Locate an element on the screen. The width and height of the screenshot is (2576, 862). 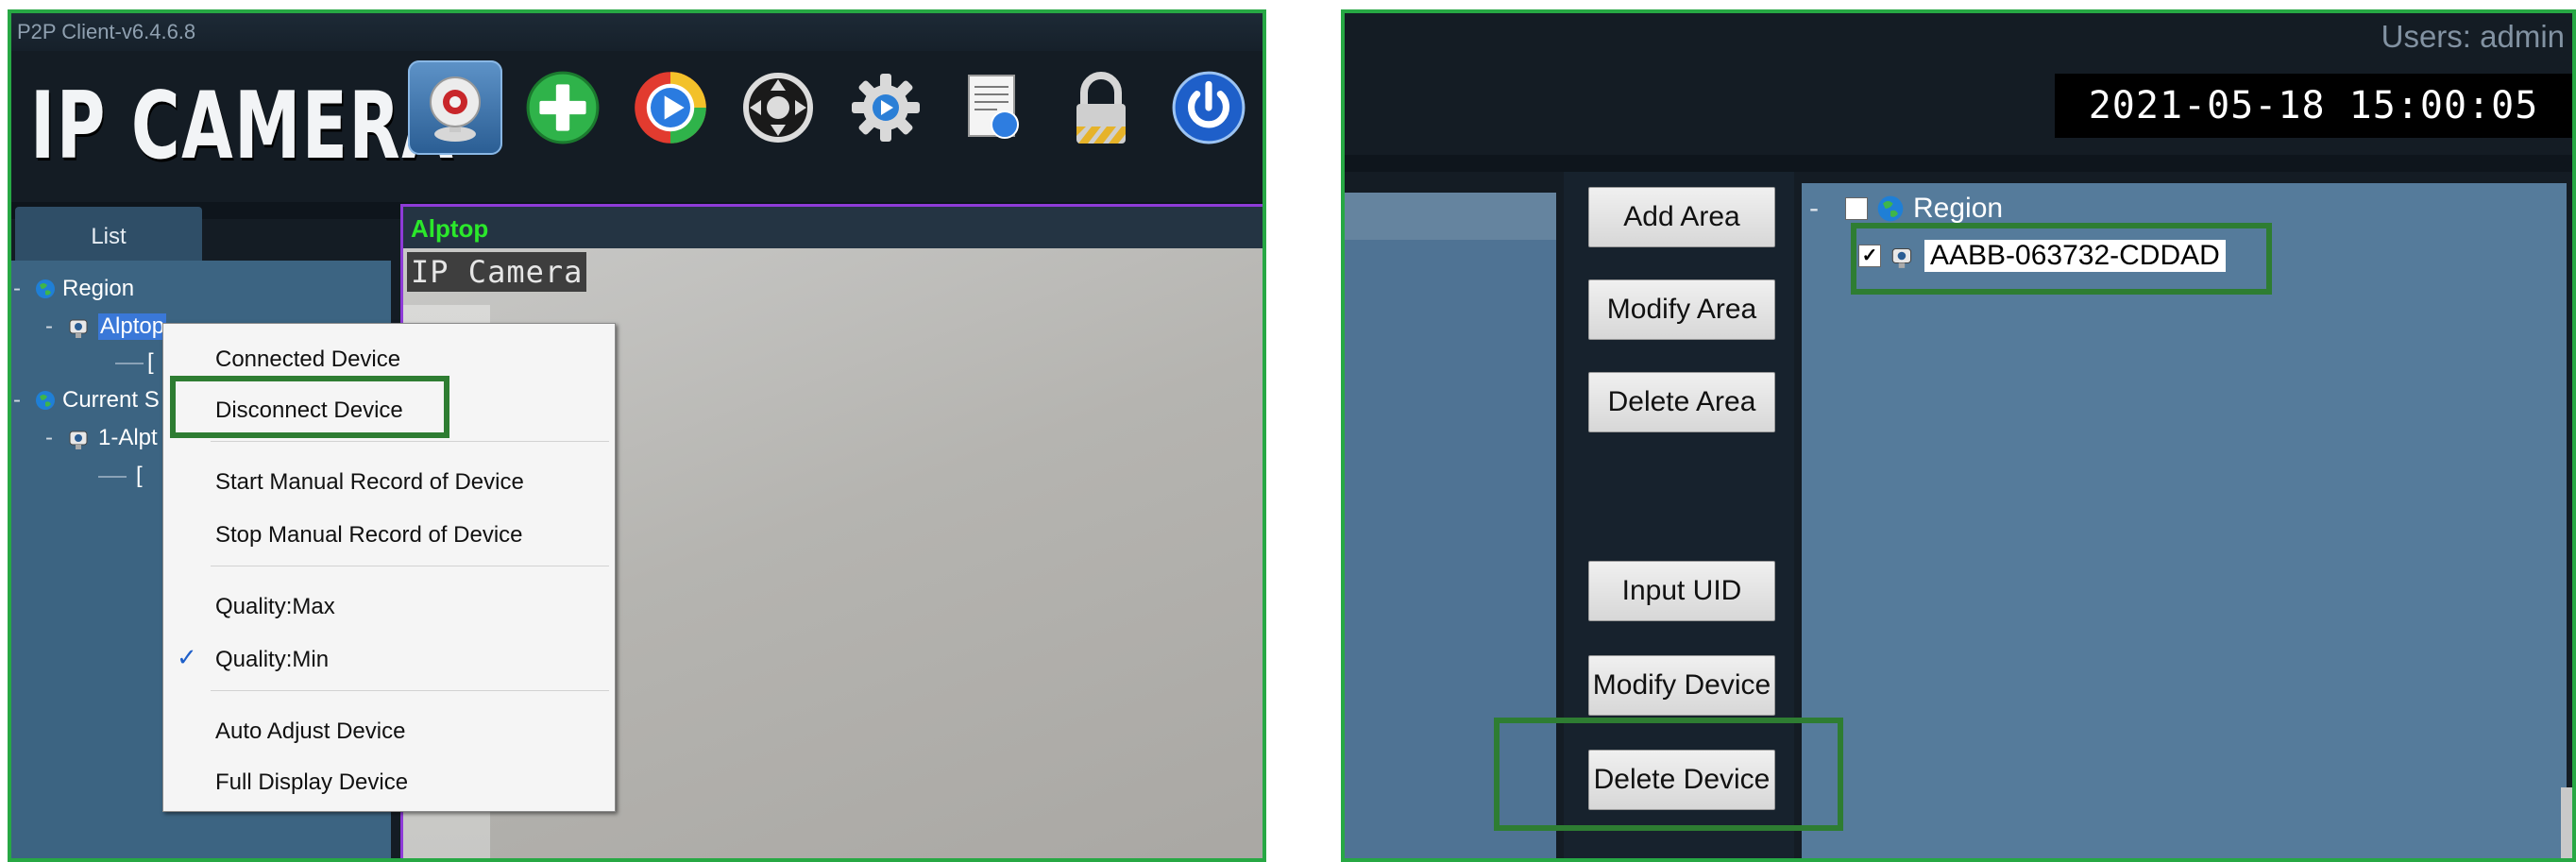
playback-icon is located at coordinates (670, 108).